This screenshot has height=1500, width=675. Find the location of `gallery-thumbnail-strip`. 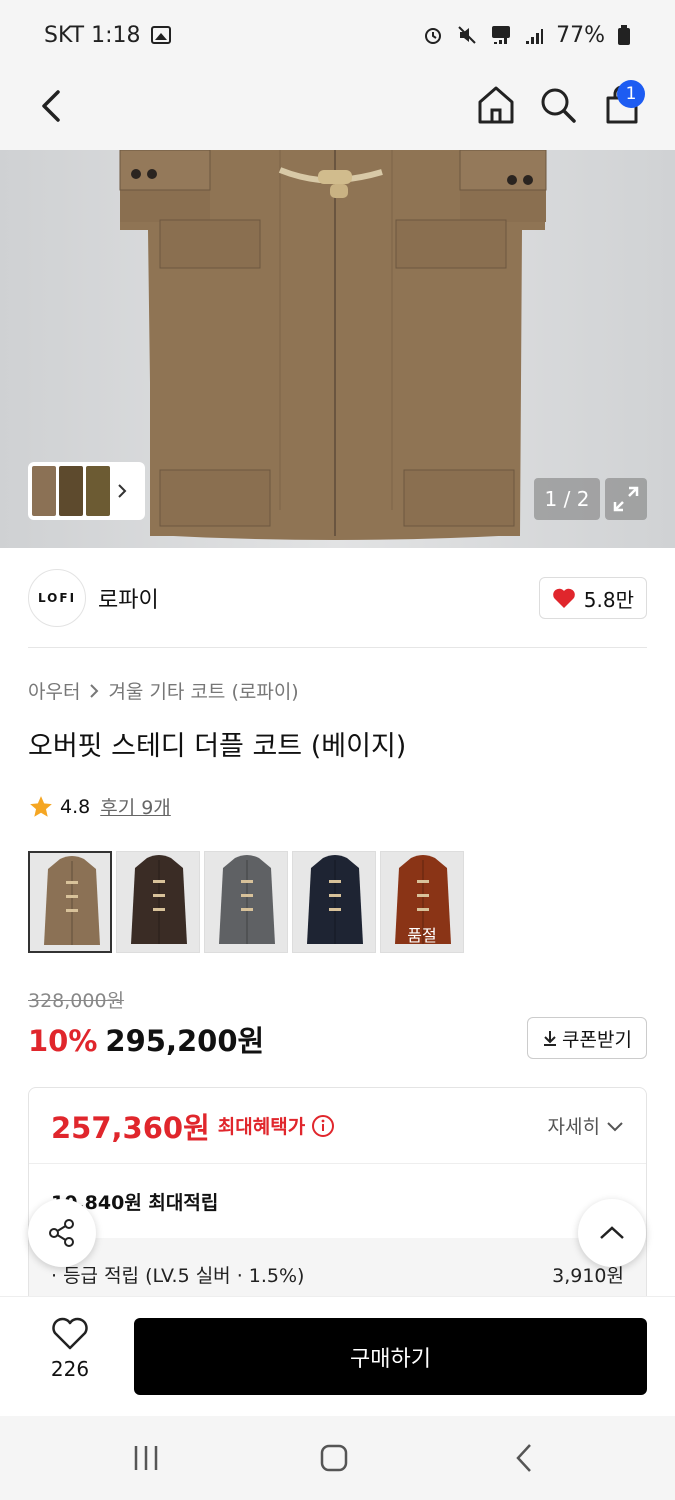

gallery-thumbnail-strip is located at coordinates (86, 491).